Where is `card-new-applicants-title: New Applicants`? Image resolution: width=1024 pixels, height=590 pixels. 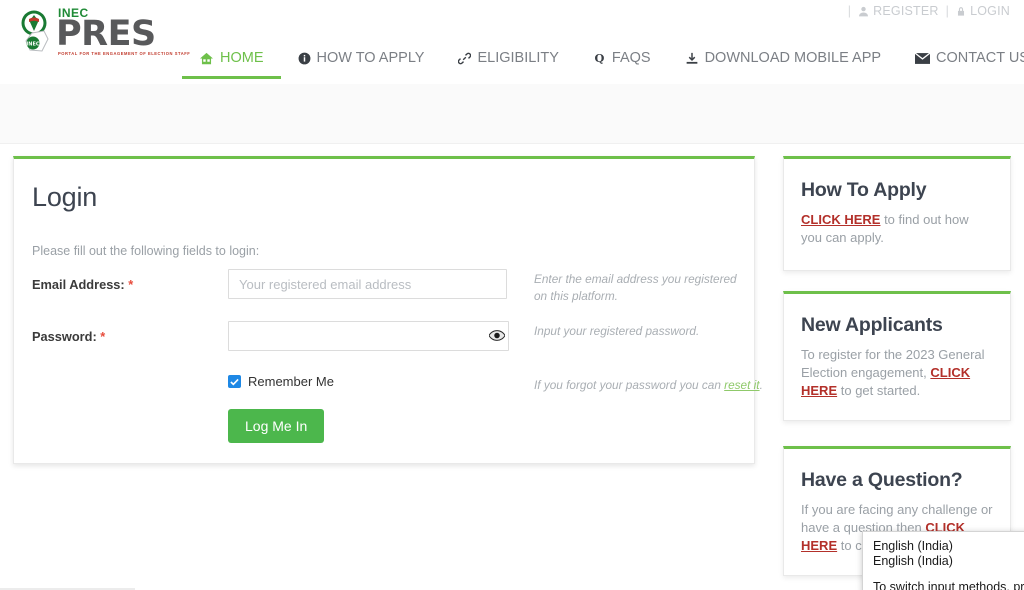 card-new-applicants-title: New Applicants is located at coordinates (872, 325).